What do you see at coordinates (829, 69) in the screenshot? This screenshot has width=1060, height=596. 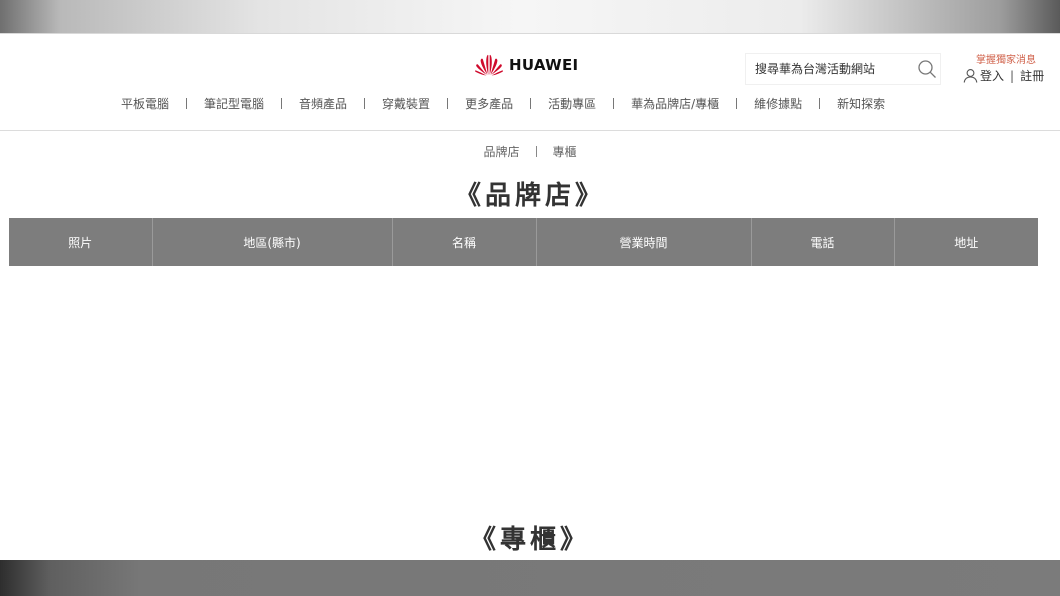 I see `search-input` at bounding box center [829, 69].